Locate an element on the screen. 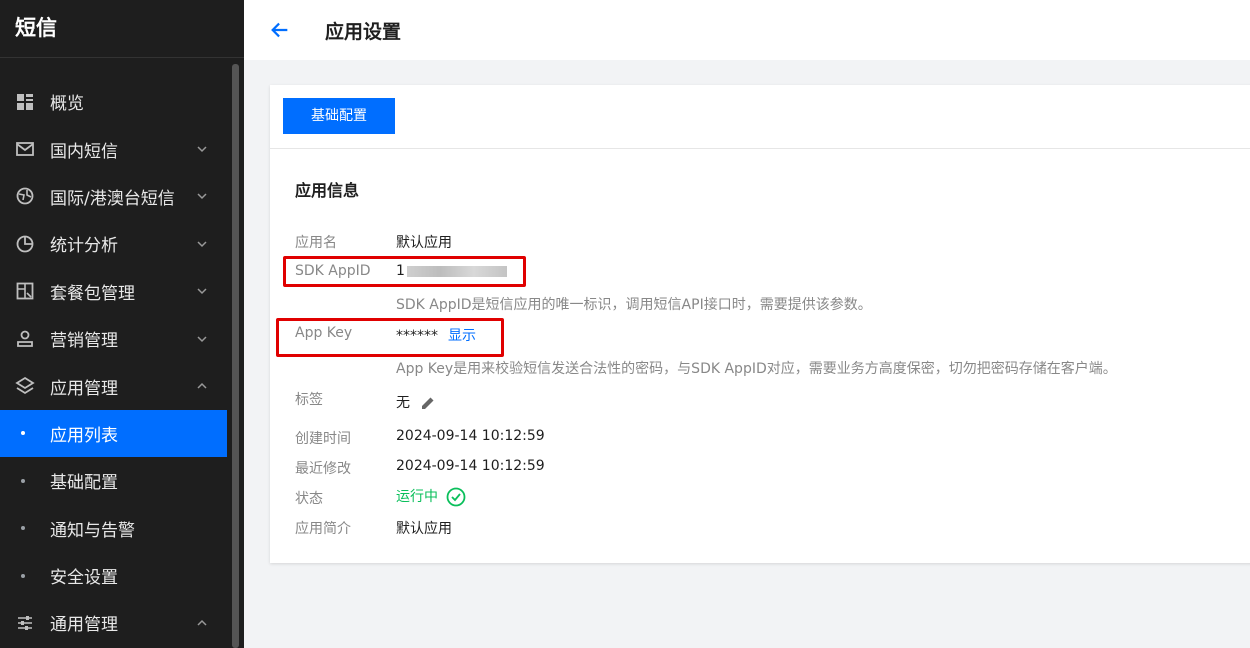  page-title: 应用设置 is located at coordinates (363, 31).